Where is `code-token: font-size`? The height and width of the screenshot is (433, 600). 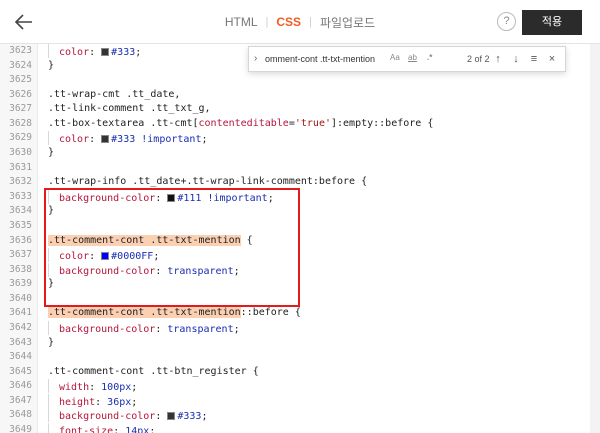 code-token: font-size is located at coordinates (86, 429).